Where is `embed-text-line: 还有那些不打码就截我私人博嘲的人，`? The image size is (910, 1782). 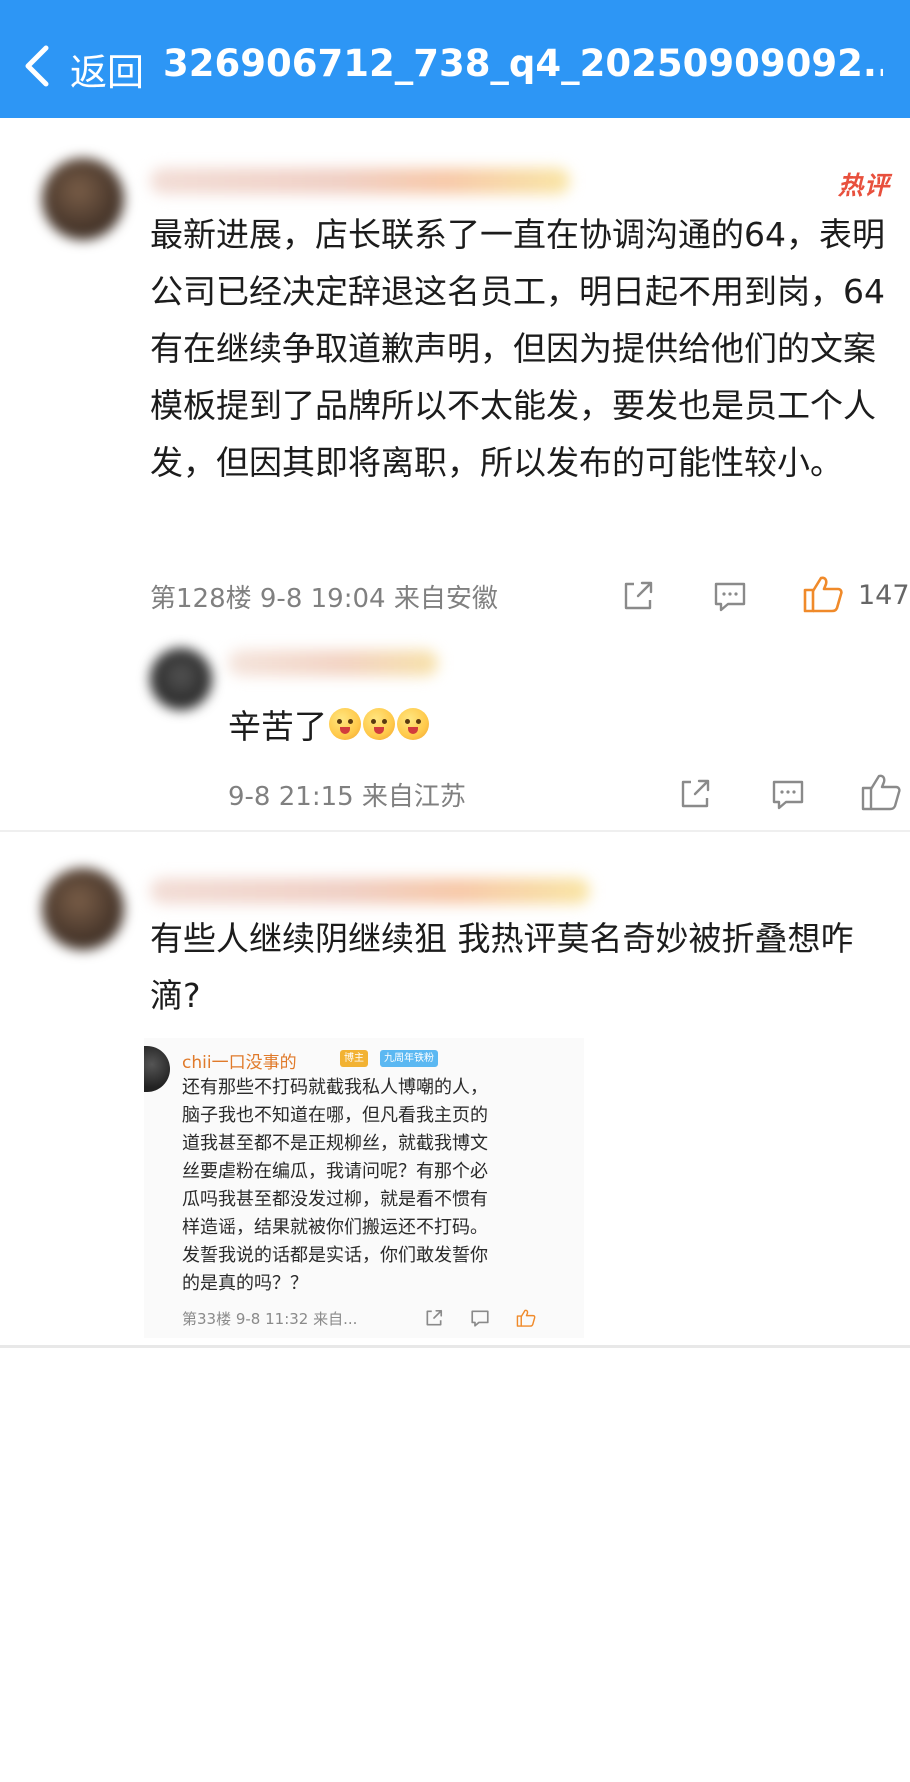 embed-text-line: 还有那些不打码就截我私人博嘲的人， is located at coordinates (335, 1087).